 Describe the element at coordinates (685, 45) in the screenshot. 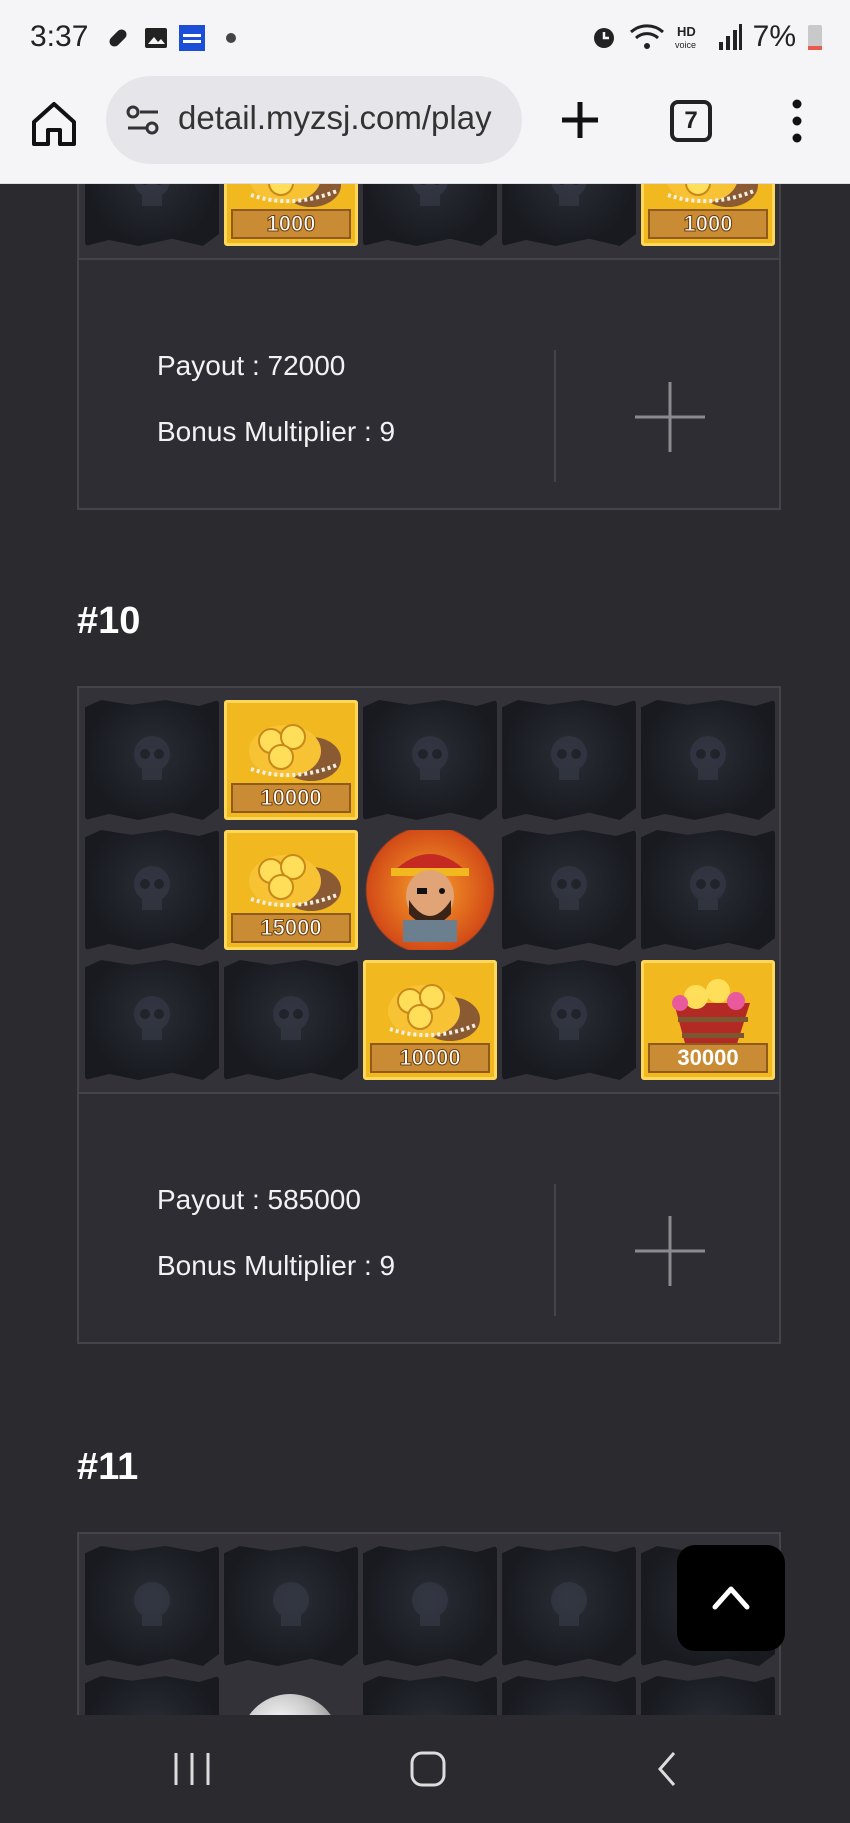

I see `svg-text: voice` at that location.